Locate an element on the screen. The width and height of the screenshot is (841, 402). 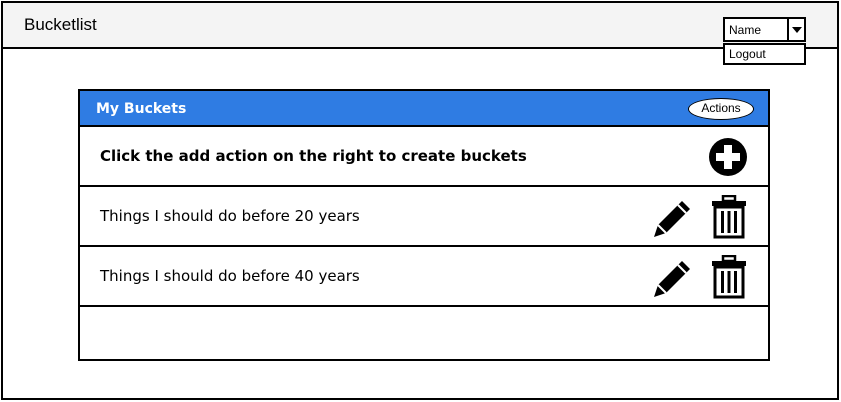
bucket-label: Things I should do before 20 years is located at coordinates (230, 216).